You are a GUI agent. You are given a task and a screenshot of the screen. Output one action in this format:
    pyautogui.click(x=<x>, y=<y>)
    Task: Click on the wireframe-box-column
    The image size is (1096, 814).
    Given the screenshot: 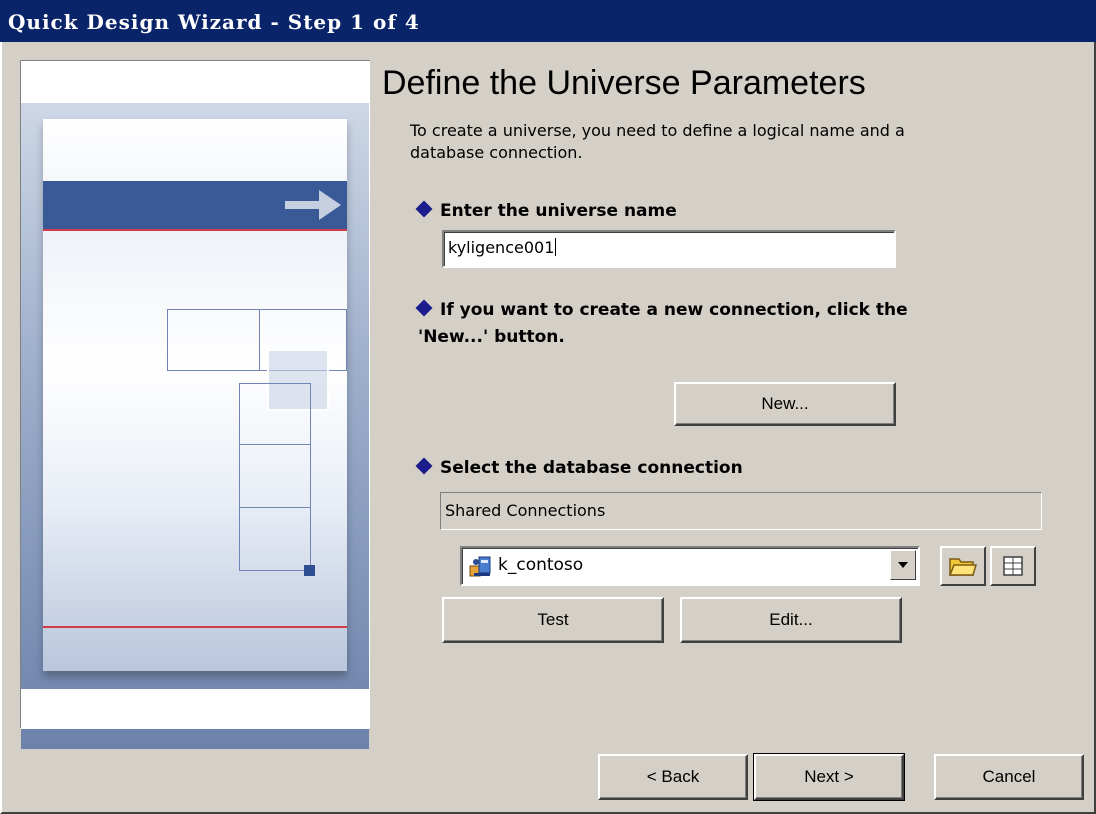 What is the action you would take?
    pyautogui.click(x=275, y=477)
    